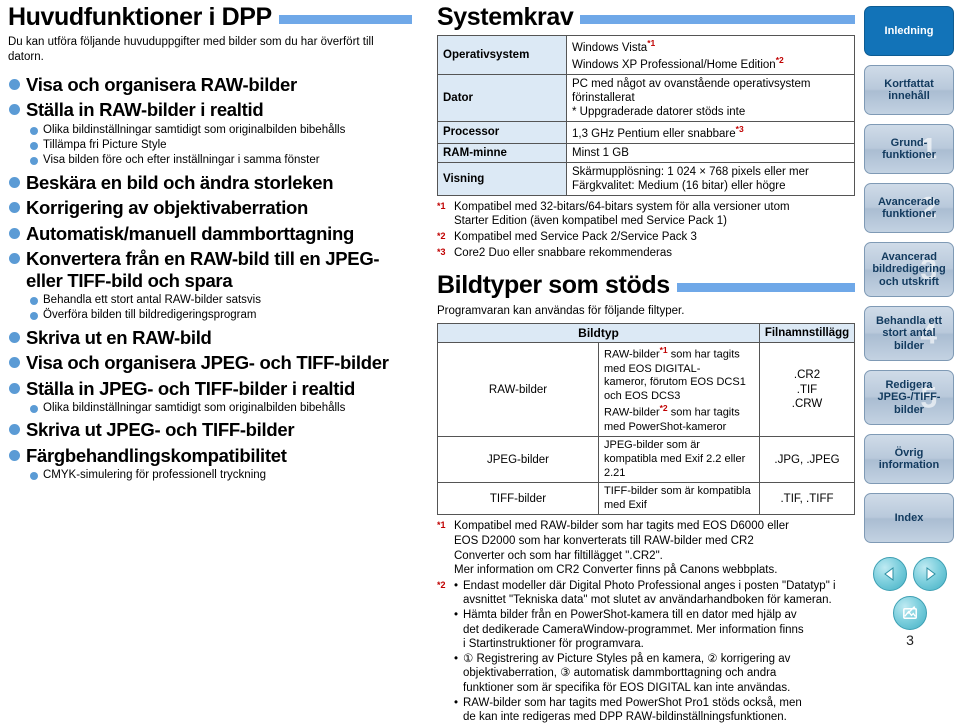 The image size is (960, 725). I want to click on sidebar-tab-inledning: Inledning, so click(909, 31).